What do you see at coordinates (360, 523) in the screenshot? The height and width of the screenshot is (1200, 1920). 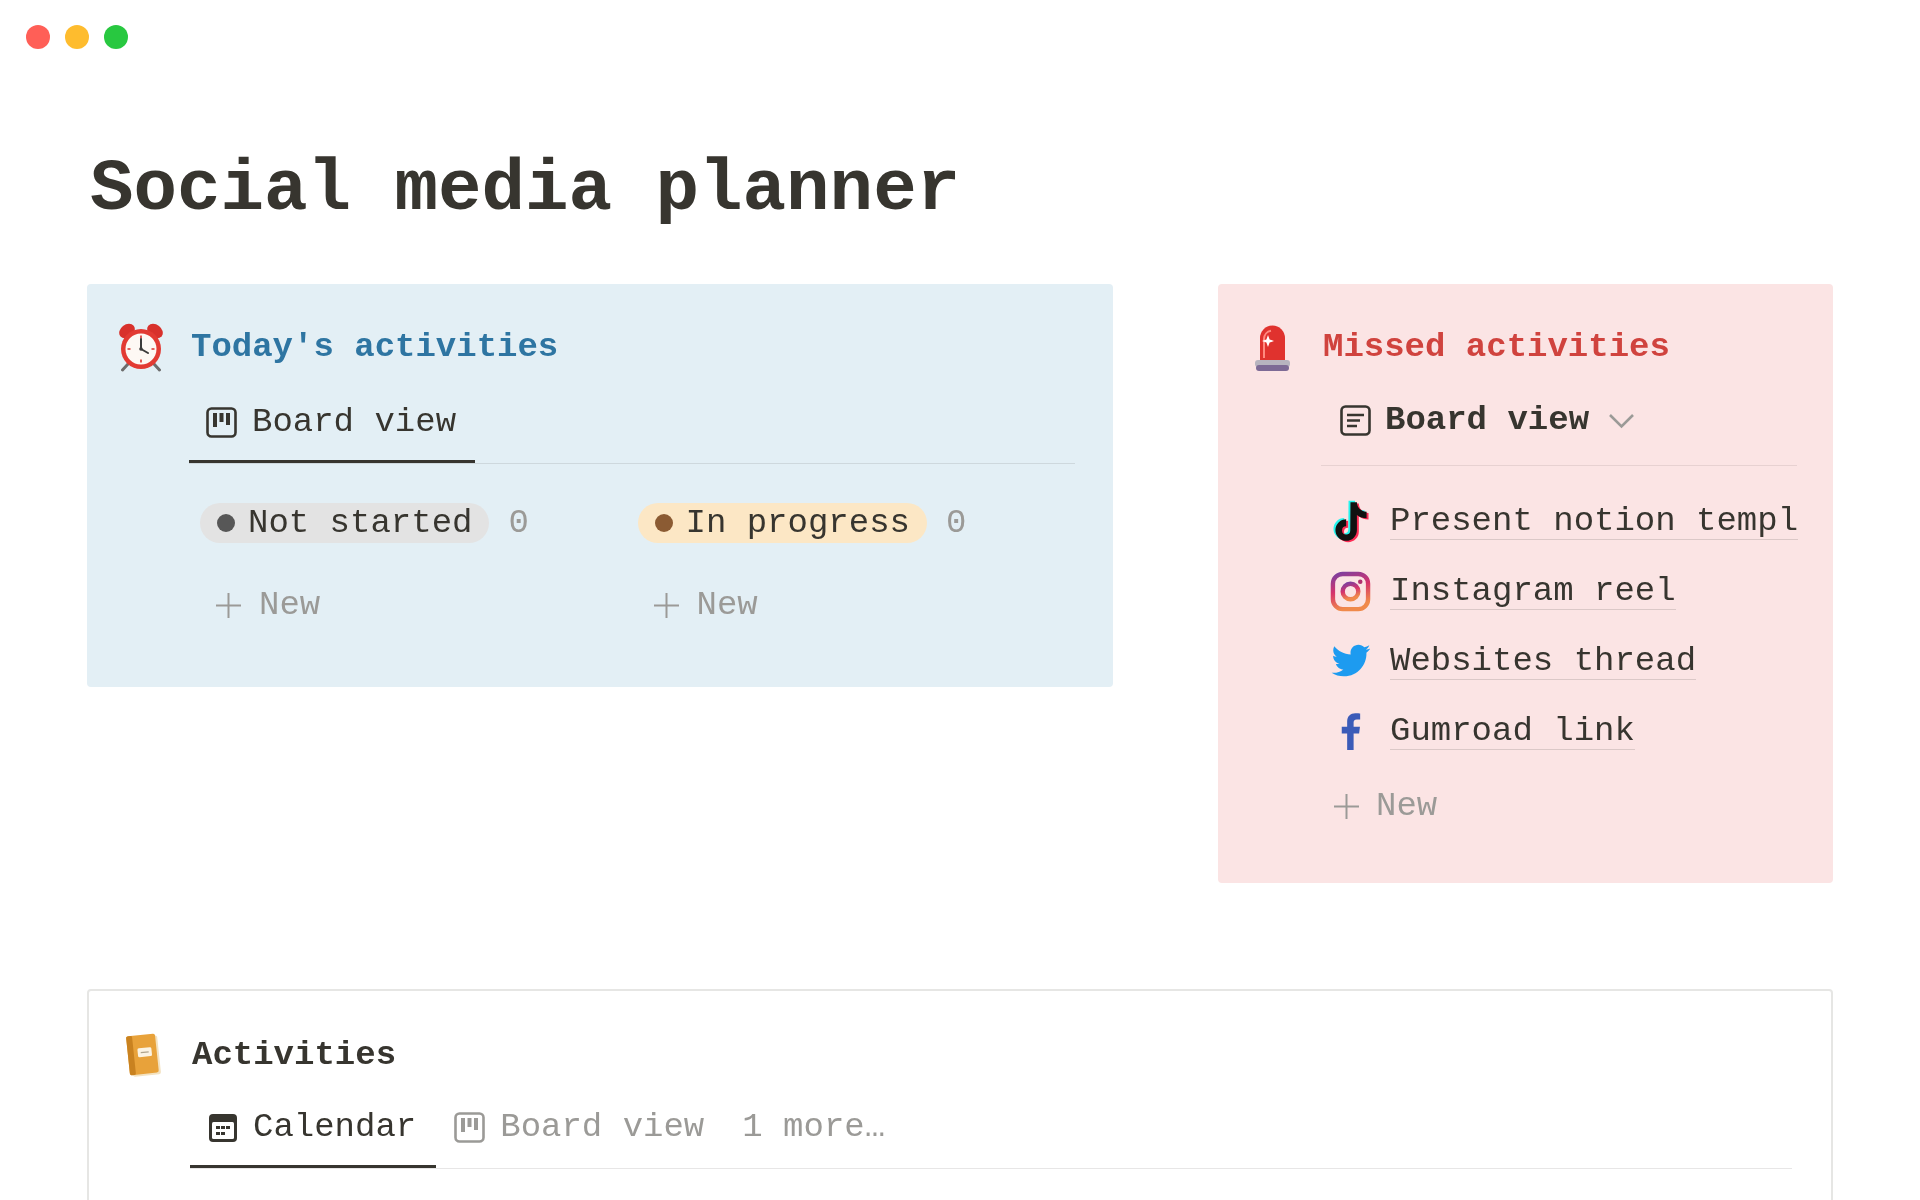 I see `status-label: Not started` at bounding box center [360, 523].